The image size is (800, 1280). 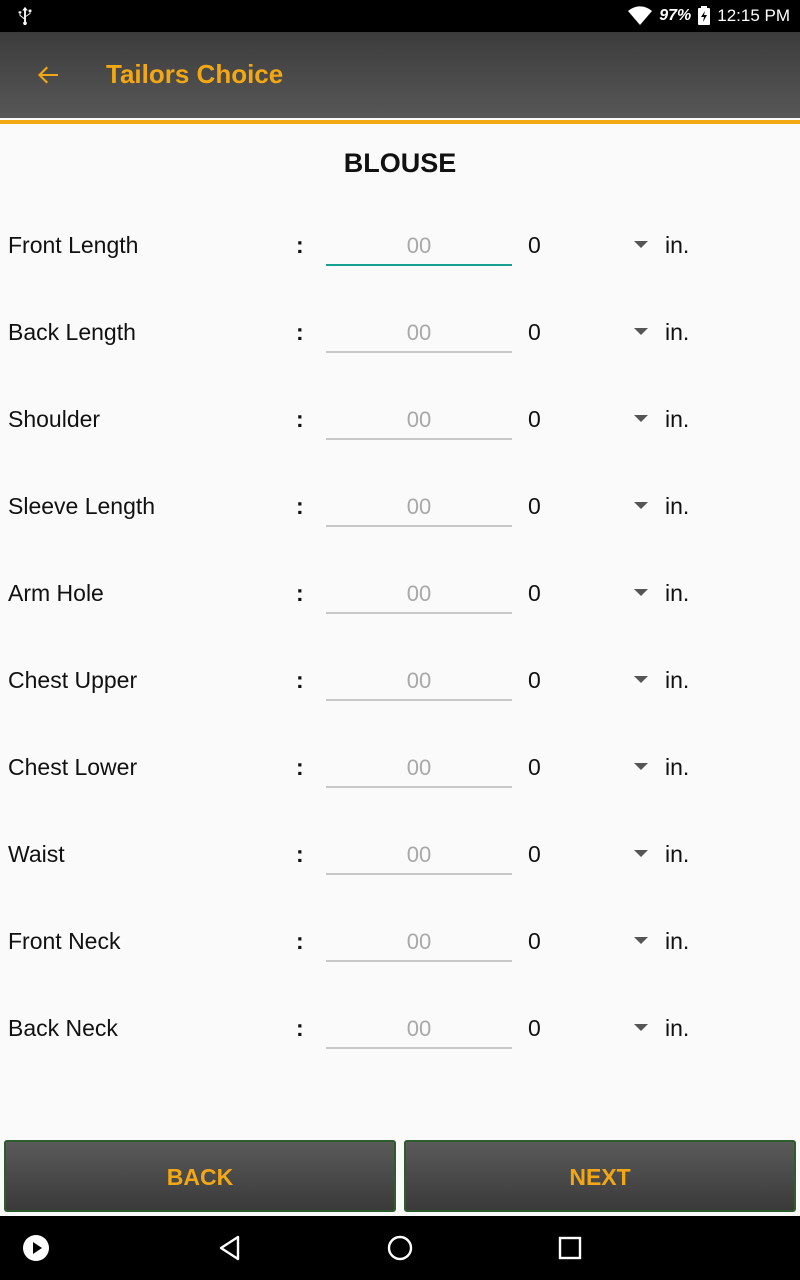 I want to click on play-icon, so click(x=36, y=1248).